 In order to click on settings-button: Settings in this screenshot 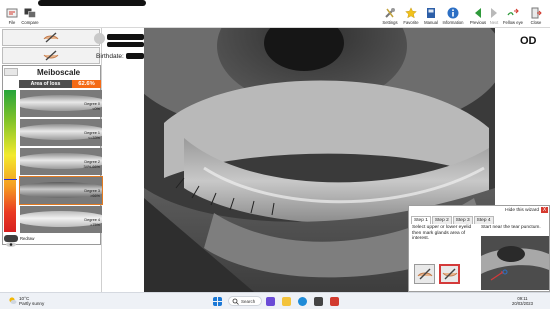, I will do `click(390, 17)`.